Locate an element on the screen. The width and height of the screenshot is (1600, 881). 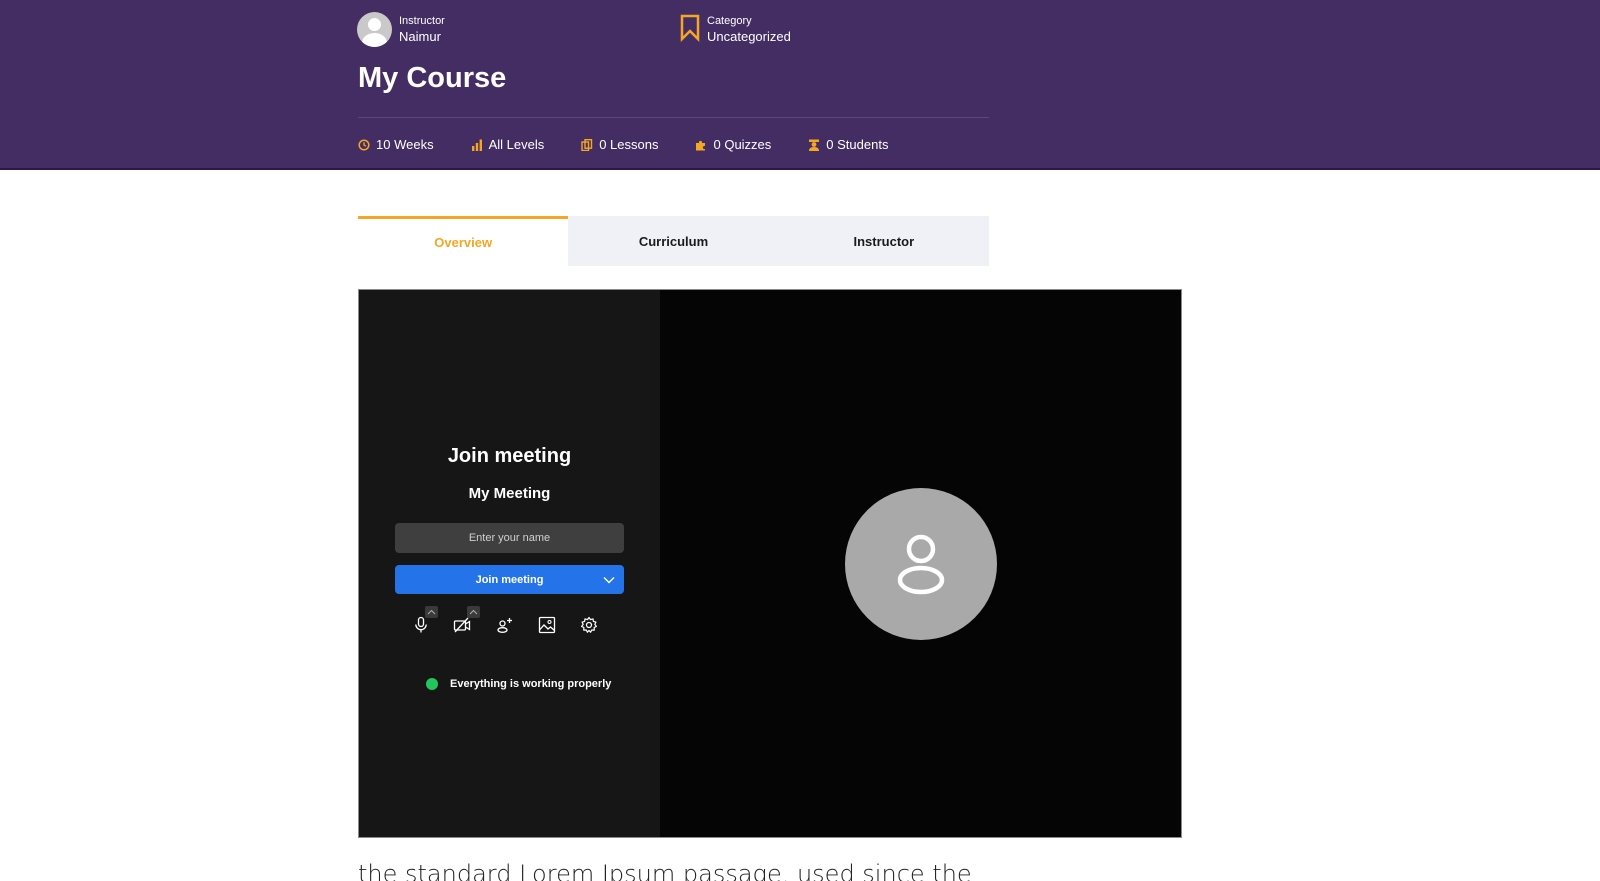
background-image-icon is located at coordinates (547, 625).